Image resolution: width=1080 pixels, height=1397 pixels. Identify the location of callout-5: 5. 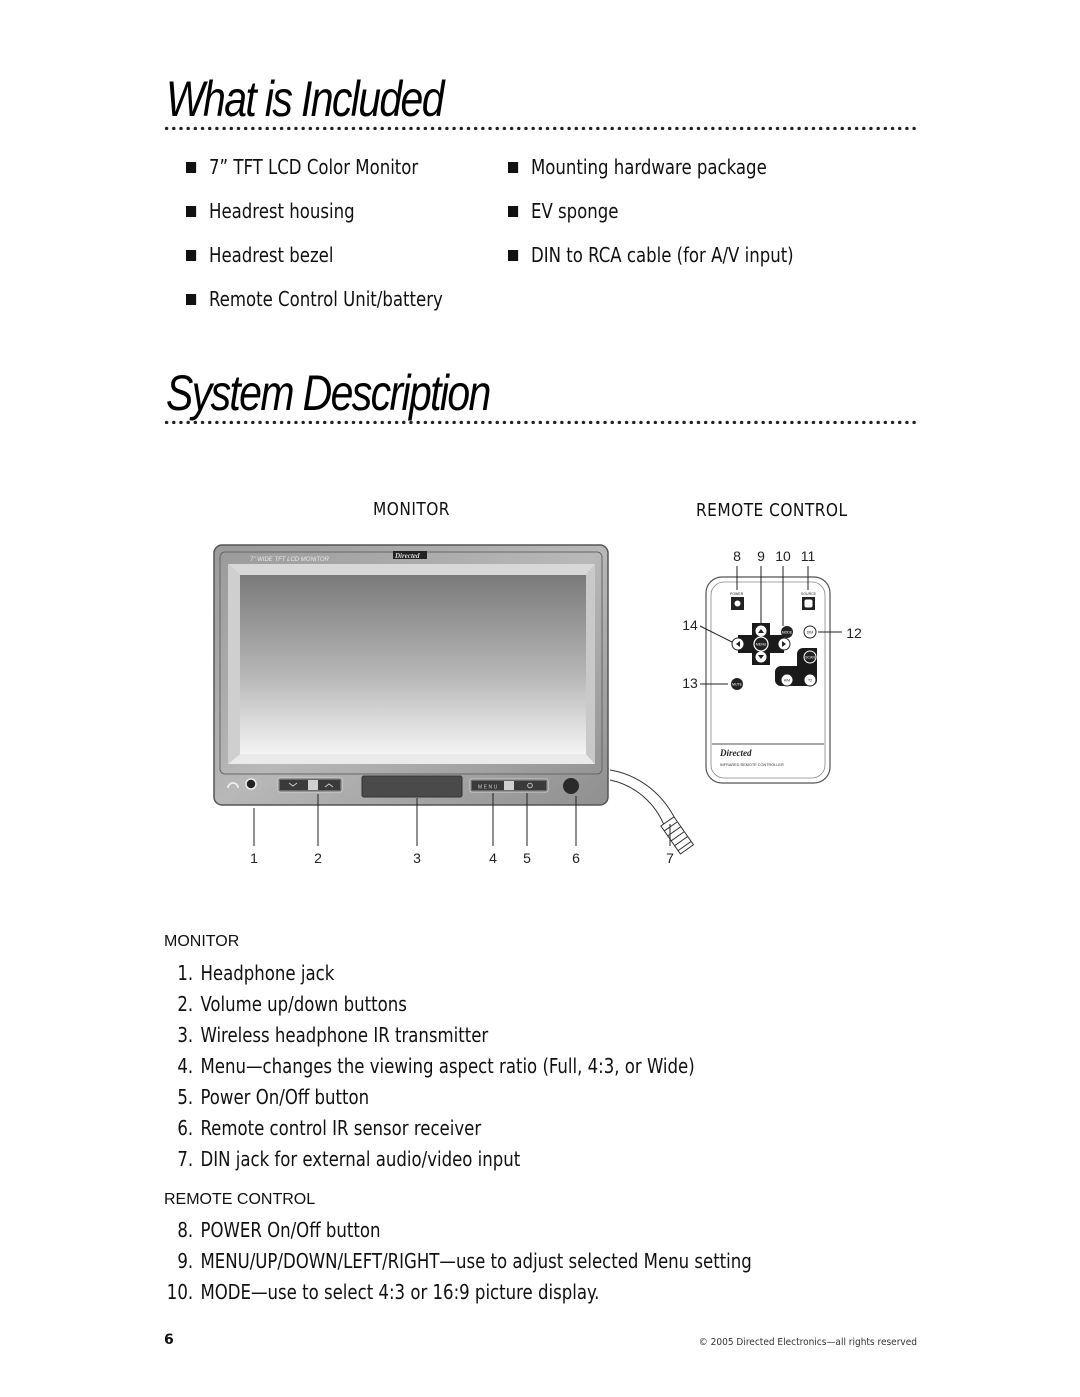
(527, 858).